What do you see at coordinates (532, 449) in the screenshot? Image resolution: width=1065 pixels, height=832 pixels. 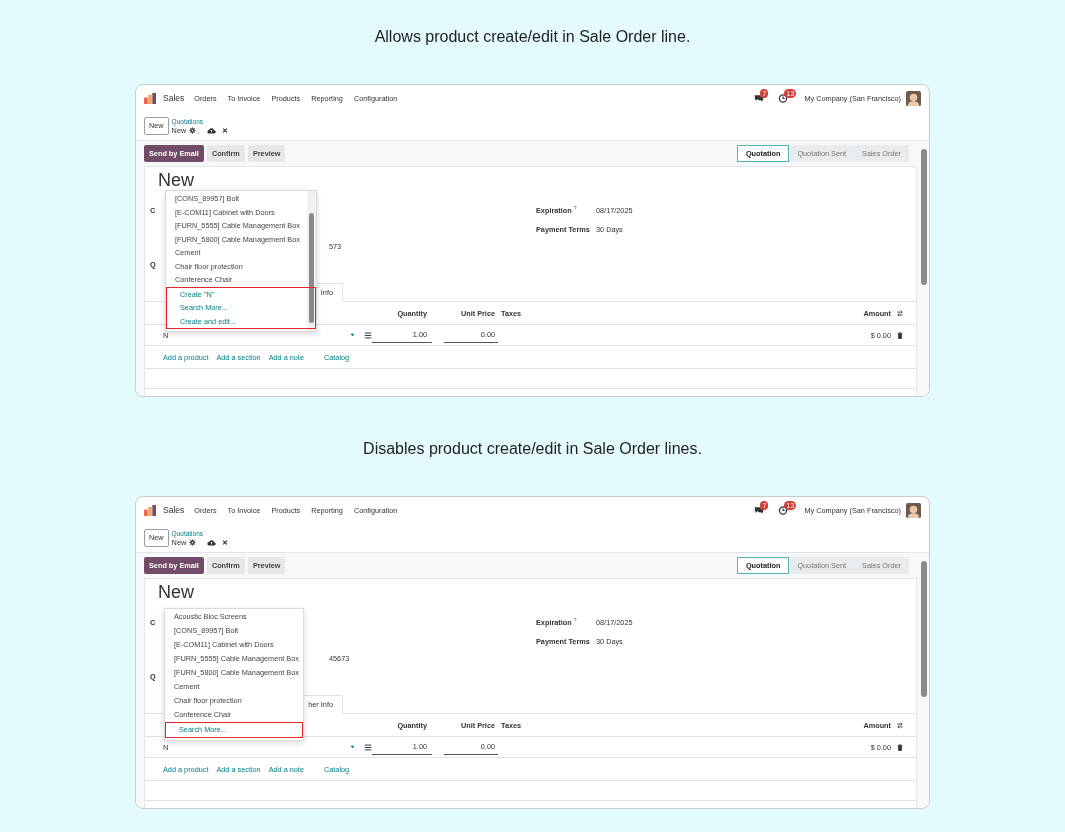 I see `caption: Disables product create/edit in Sale Order lines.` at bounding box center [532, 449].